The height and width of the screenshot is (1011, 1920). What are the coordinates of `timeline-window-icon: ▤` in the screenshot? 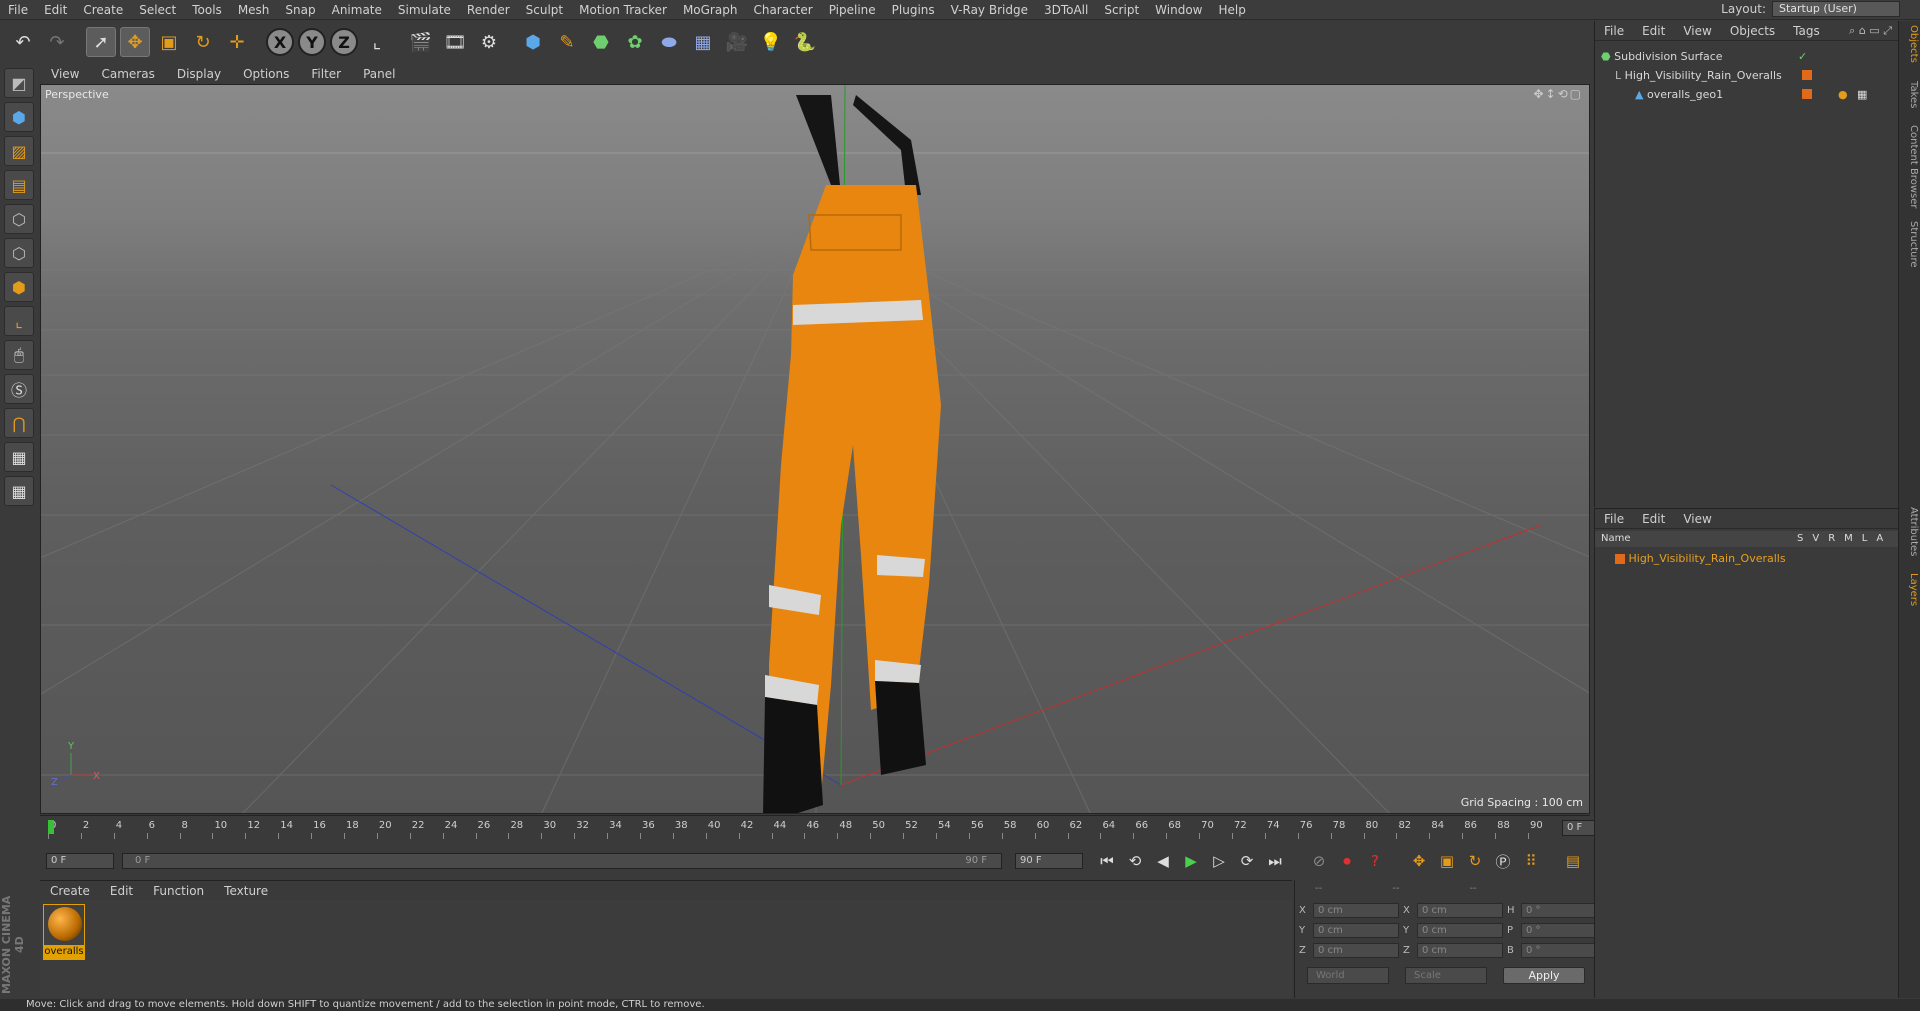 It's located at (1573, 861).